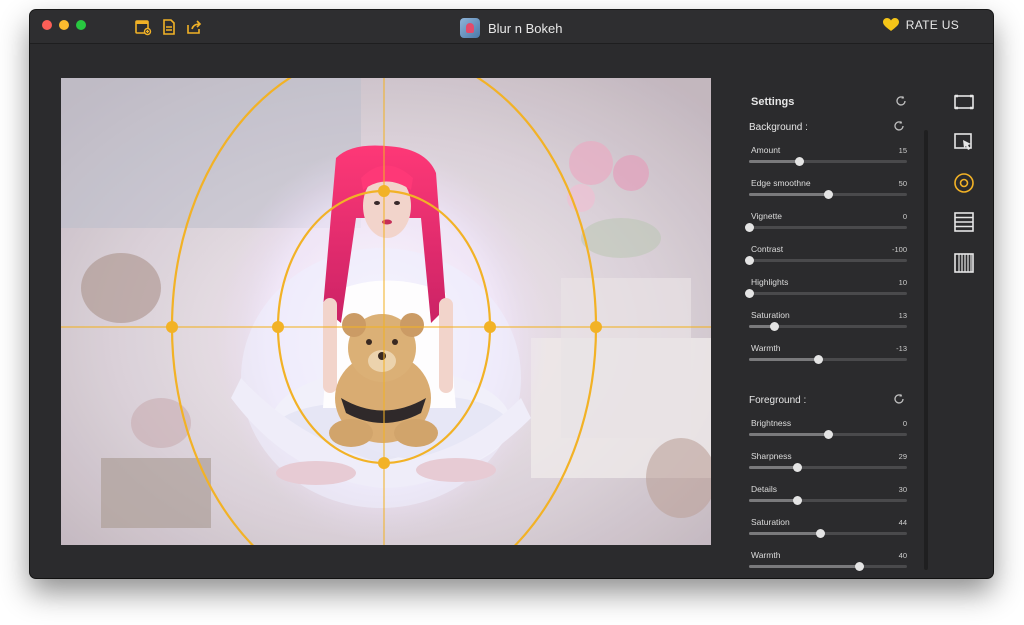 This screenshot has width=1024, height=625. Describe the element at coordinates (899, 126) in the screenshot. I see `reset-background-icon` at that location.